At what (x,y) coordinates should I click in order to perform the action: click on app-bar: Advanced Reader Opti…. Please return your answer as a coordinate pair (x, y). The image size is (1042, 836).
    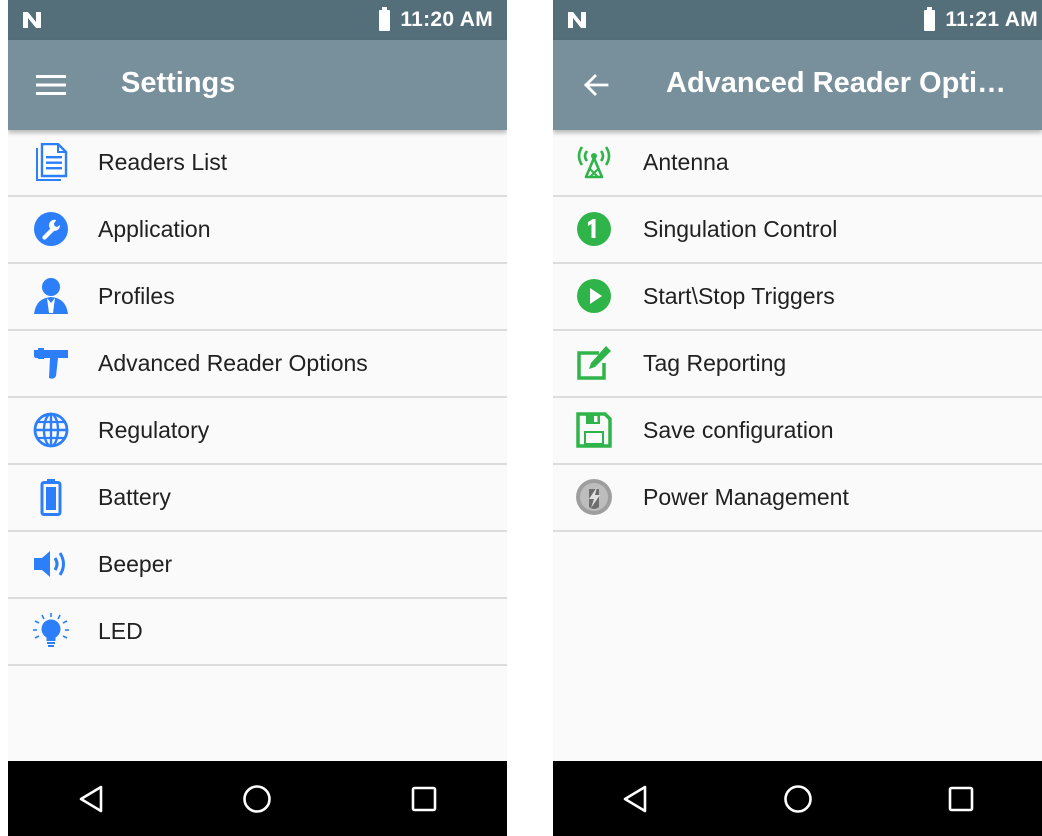
    Looking at the image, I should click on (797, 85).